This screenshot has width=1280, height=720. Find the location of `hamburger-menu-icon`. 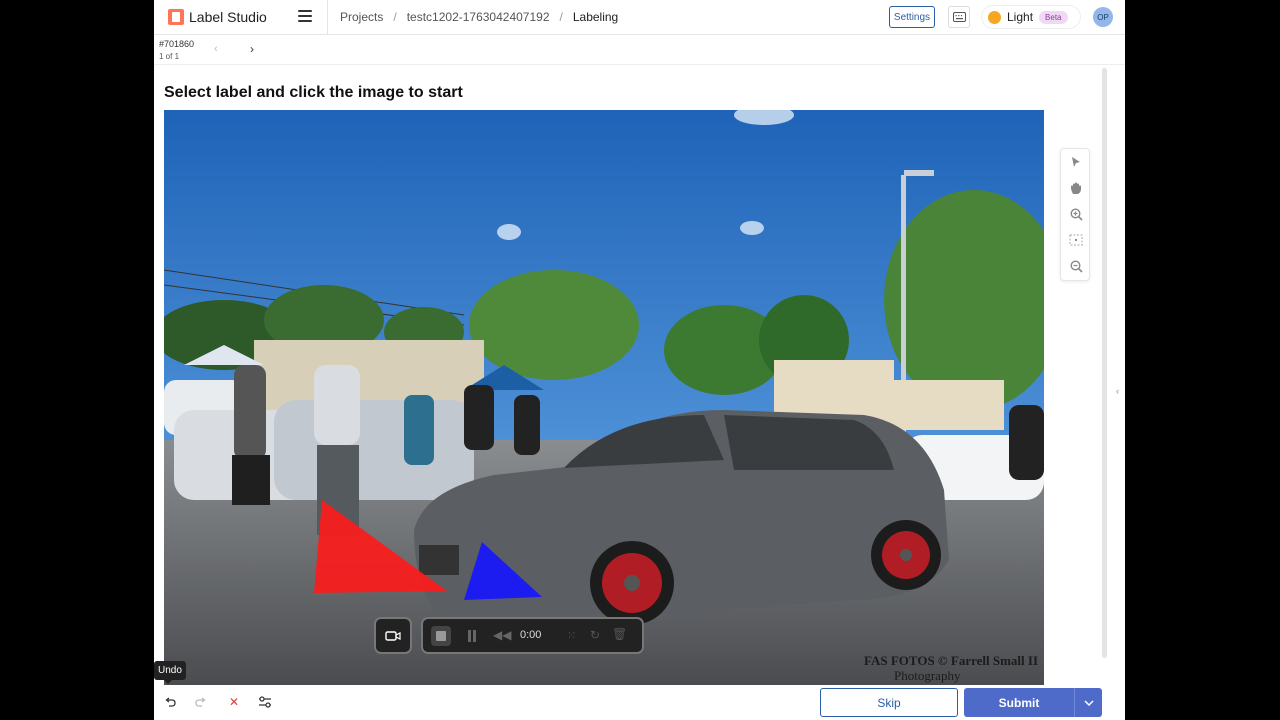

hamburger-menu-icon is located at coordinates (305, 16).